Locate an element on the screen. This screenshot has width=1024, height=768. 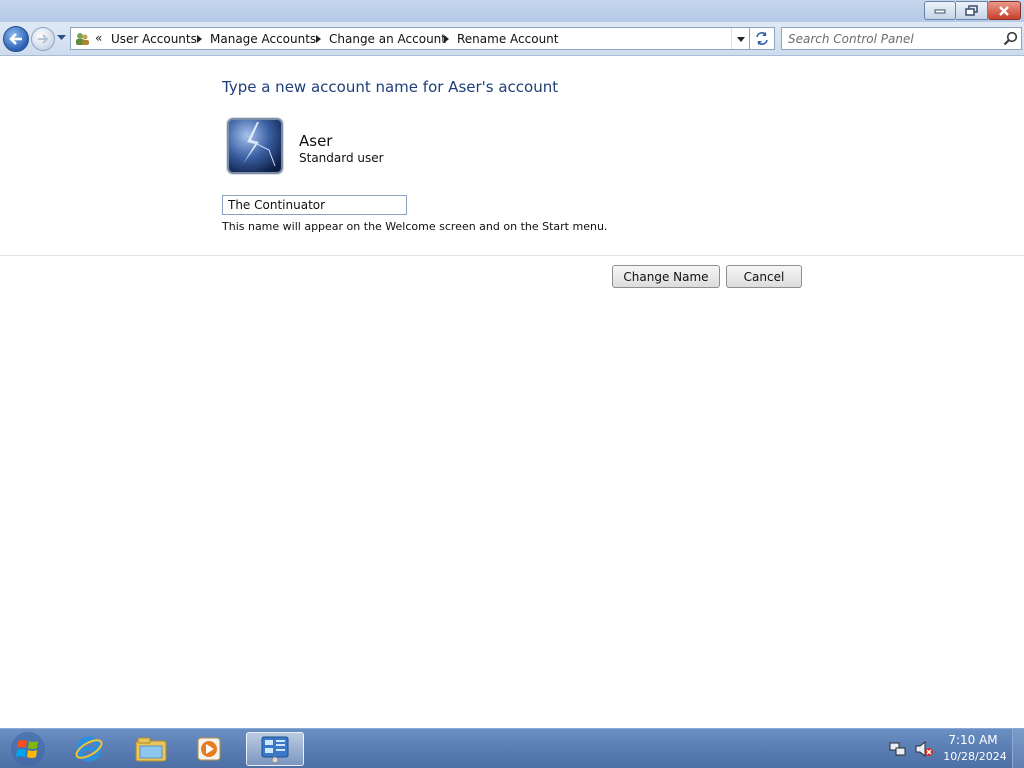
forward-button is located at coordinates (43, 39).